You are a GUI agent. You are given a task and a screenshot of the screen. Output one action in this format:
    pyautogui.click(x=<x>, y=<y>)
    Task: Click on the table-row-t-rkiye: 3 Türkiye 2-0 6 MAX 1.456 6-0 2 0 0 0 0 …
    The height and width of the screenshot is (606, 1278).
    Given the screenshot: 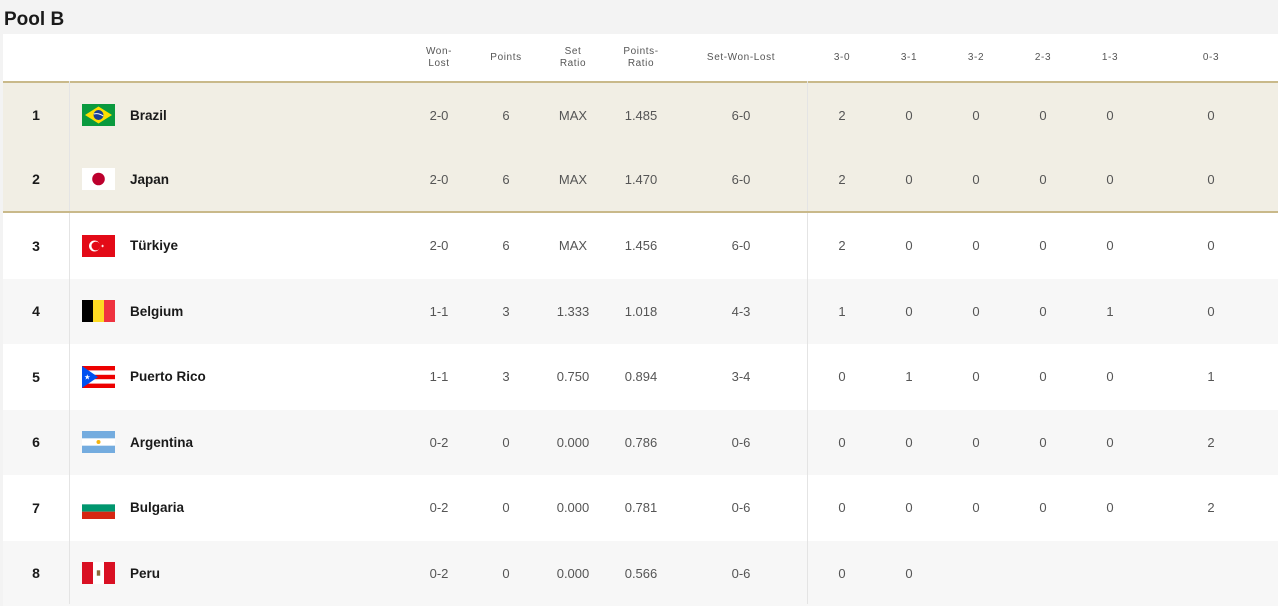 What is the action you would take?
    pyautogui.click(x=640, y=246)
    